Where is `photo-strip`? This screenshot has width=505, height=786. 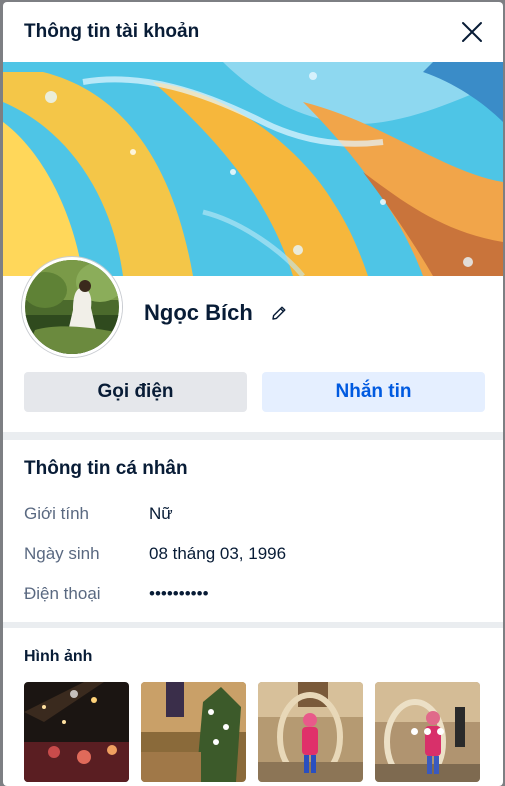 photo-strip is located at coordinates (253, 732).